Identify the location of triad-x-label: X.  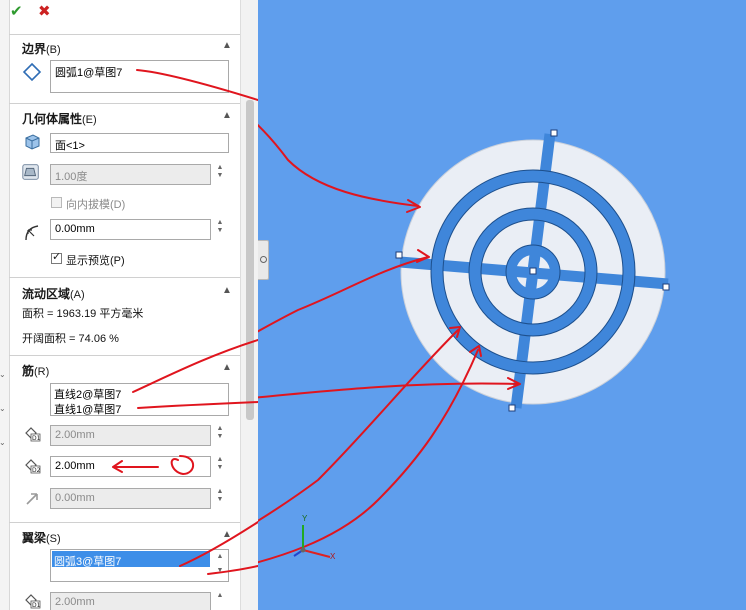
(333, 556).